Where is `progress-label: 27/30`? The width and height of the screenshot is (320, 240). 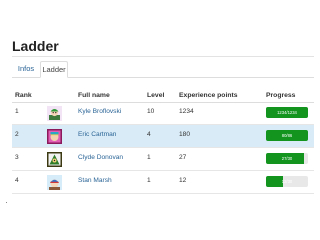
progress-label: 27/30 is located at coordinates (287, 158).